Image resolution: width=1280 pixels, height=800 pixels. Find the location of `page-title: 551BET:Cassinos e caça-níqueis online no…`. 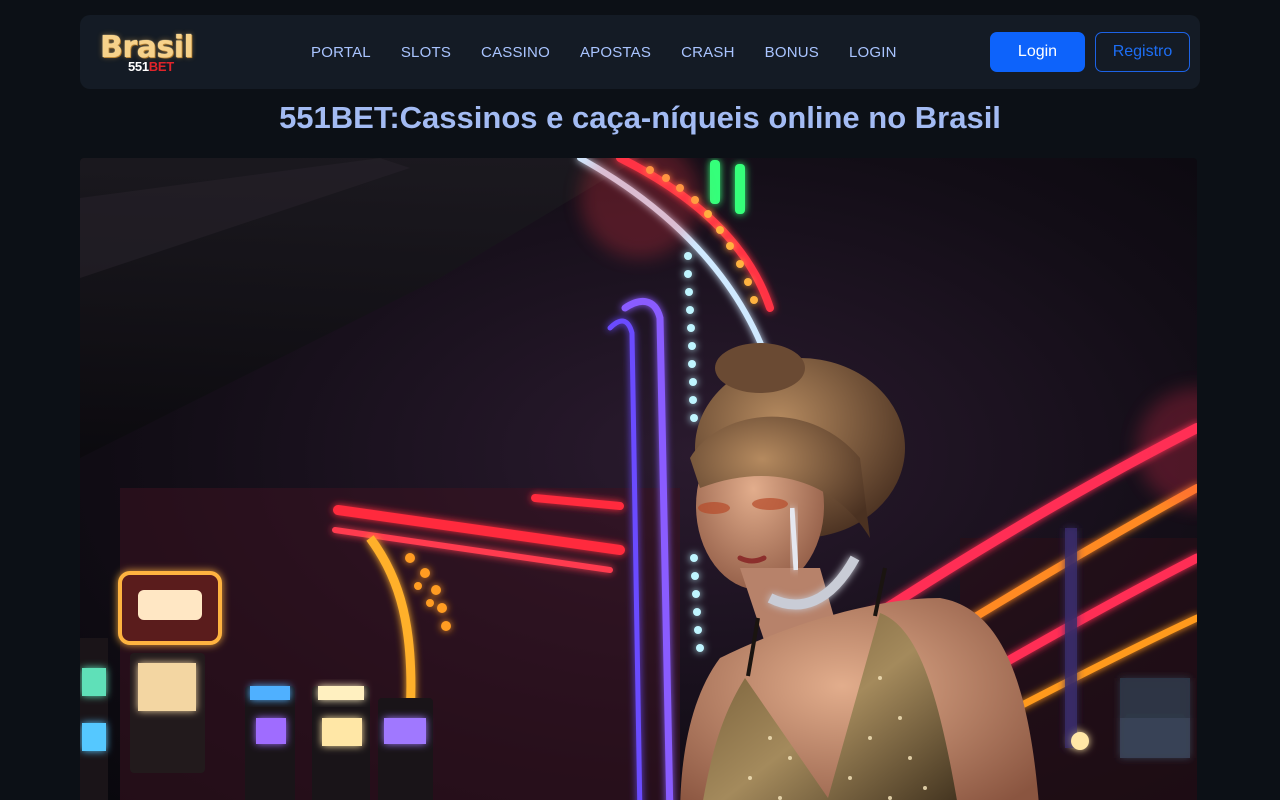

page-title: 551BET:Cassinos e caça-níqueis online no… is located at coordinates (640, 117).